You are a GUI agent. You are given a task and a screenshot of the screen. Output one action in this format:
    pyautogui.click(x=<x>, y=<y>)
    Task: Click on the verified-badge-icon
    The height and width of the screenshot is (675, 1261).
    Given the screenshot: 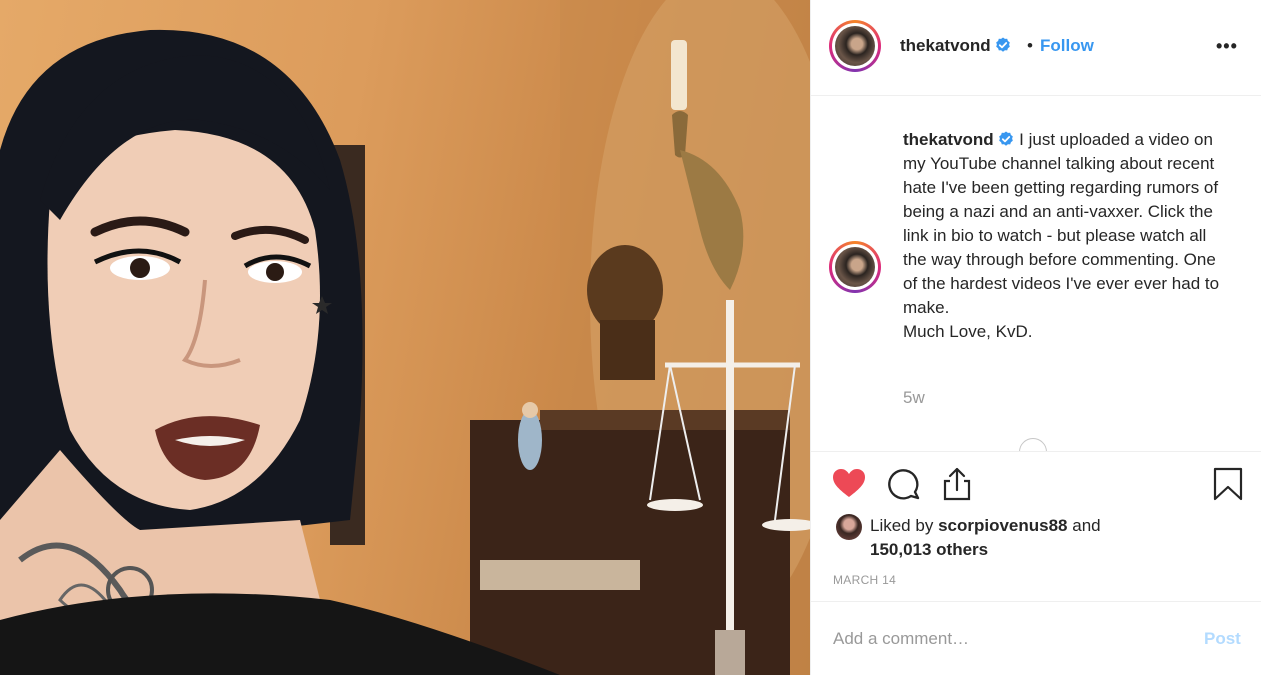 What is the action you would take?
    pyautogui.click(x=1003, y=44)
    